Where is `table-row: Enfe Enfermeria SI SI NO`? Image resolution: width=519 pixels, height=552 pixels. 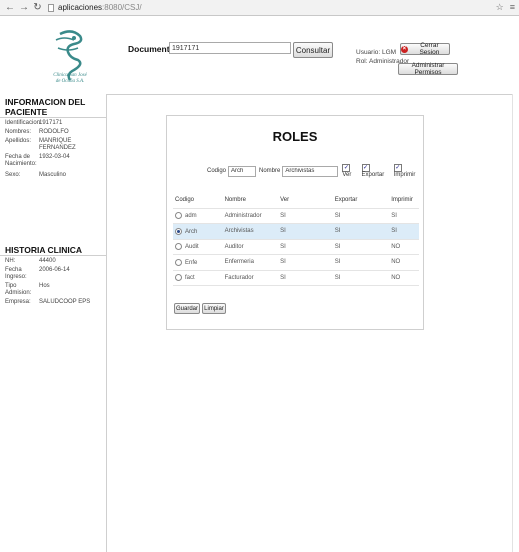 table-row: Enfe Enfermeria SI SI NO is located at coordinates (296, 263).